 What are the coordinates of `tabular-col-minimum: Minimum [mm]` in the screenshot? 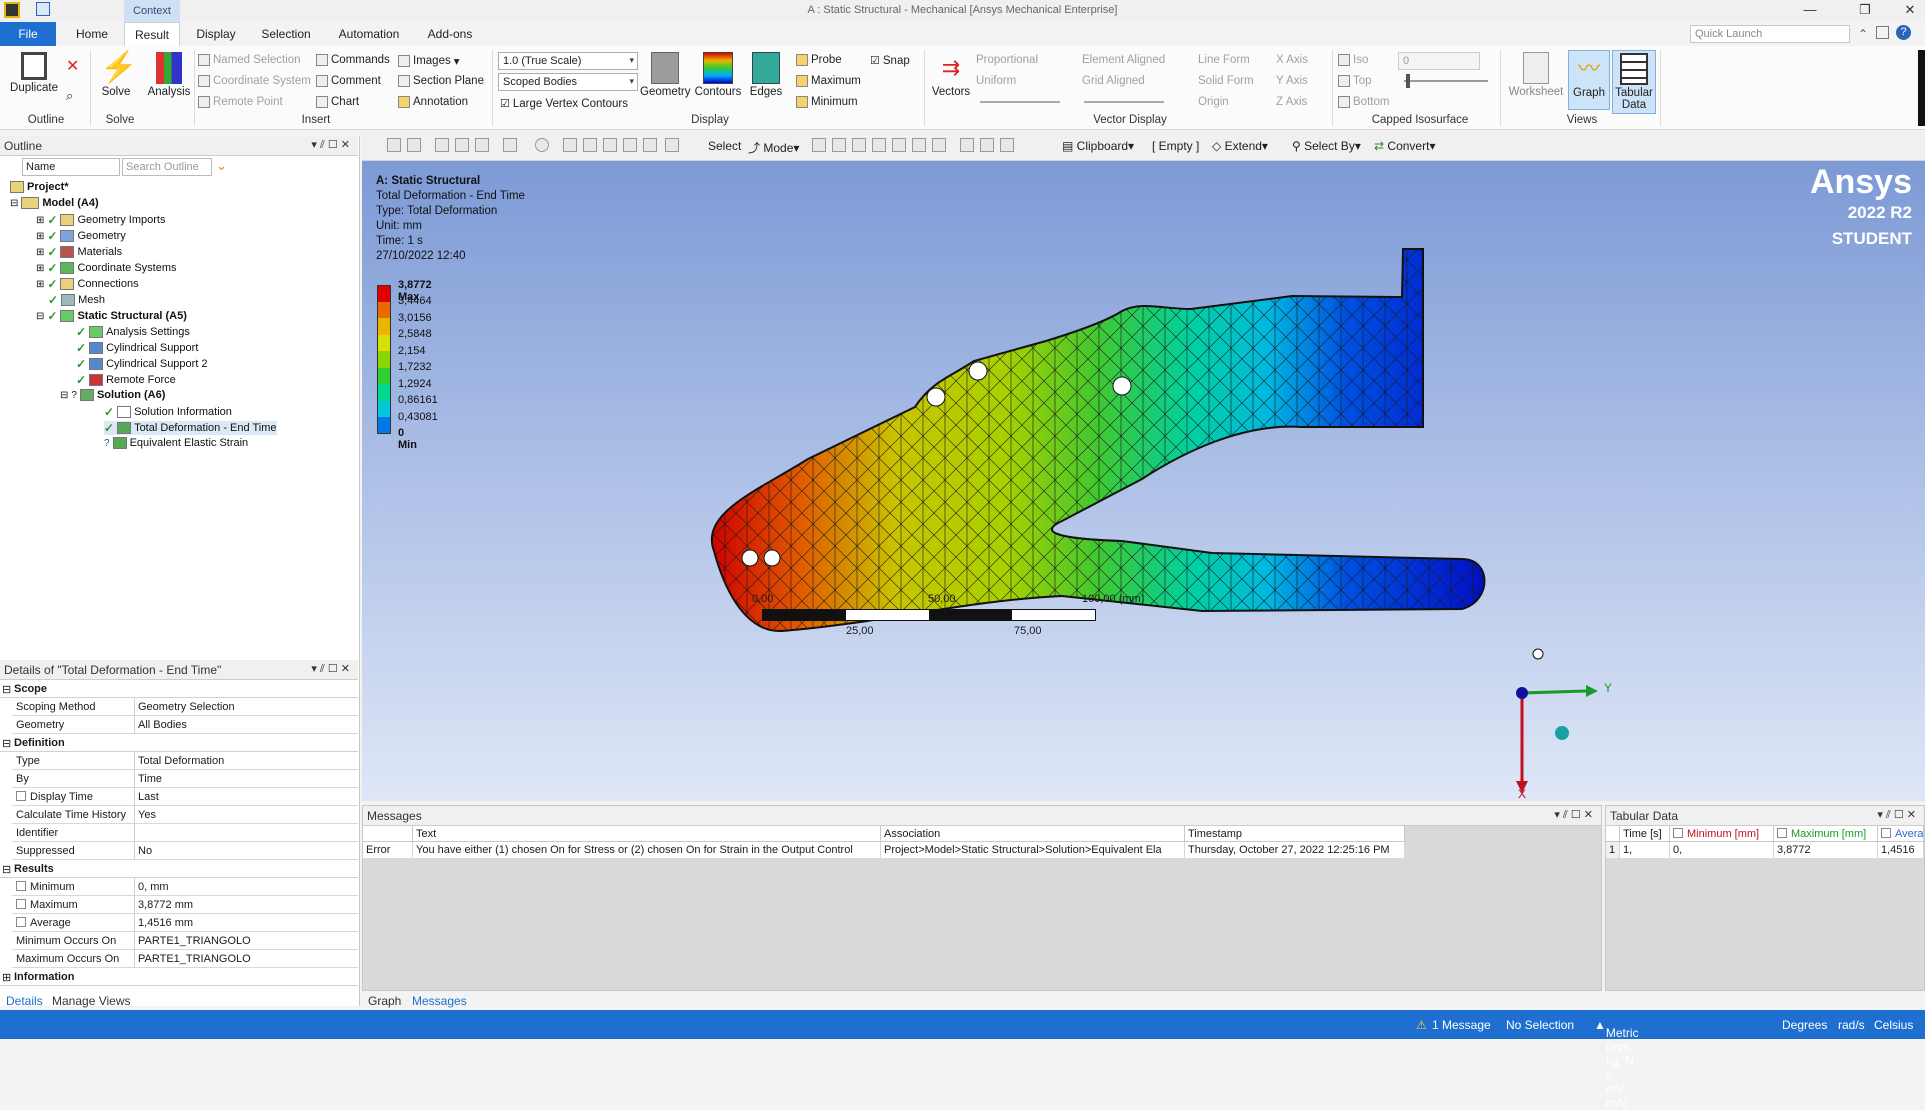 It's located at (1722, 834).